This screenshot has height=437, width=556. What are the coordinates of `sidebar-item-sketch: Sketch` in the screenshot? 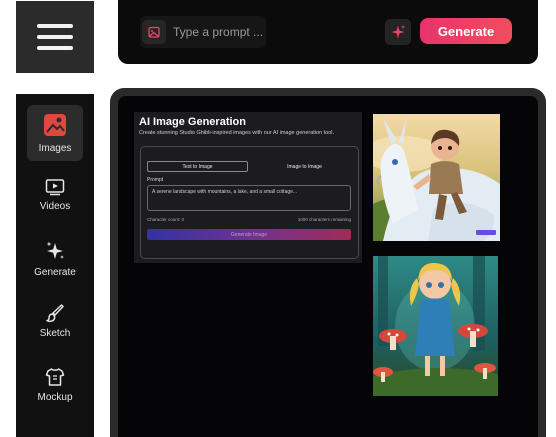 It's located at (55, 321).